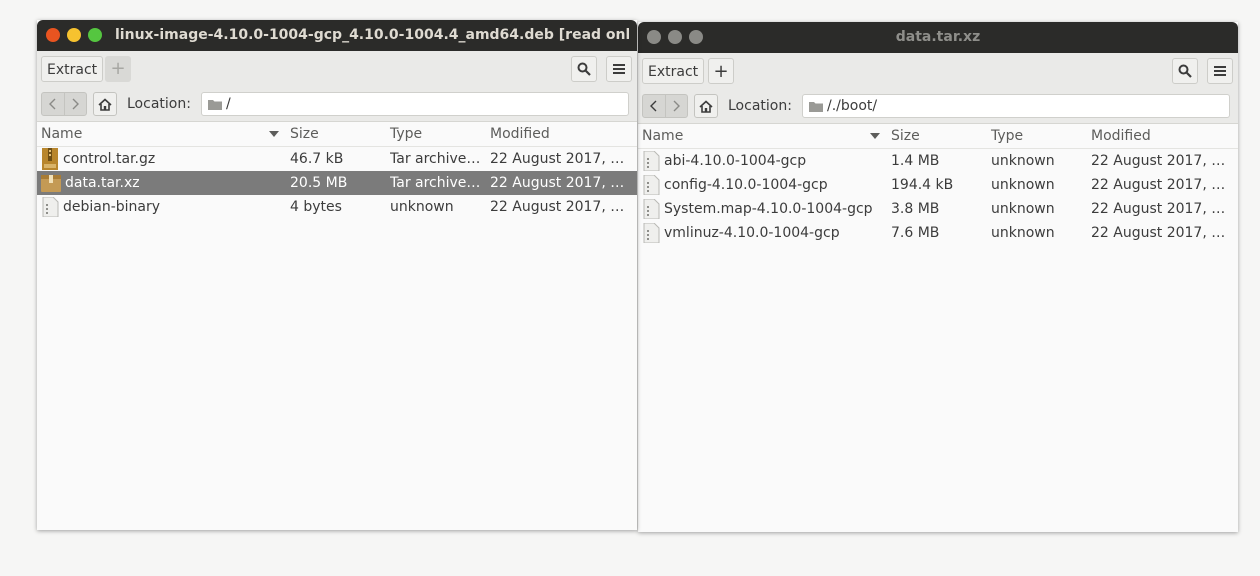 The height and width of the screenshot is (576, 1260). I want to click on maximize-button, so click(95, 35).